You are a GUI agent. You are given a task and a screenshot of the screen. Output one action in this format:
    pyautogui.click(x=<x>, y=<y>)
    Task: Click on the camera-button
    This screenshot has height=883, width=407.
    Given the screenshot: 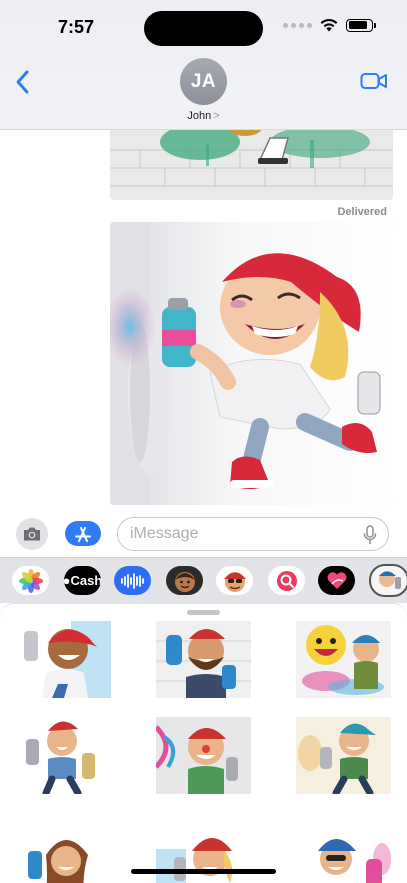 What is the action you would take?
    pyautogui.click(x=32, y=534)
    